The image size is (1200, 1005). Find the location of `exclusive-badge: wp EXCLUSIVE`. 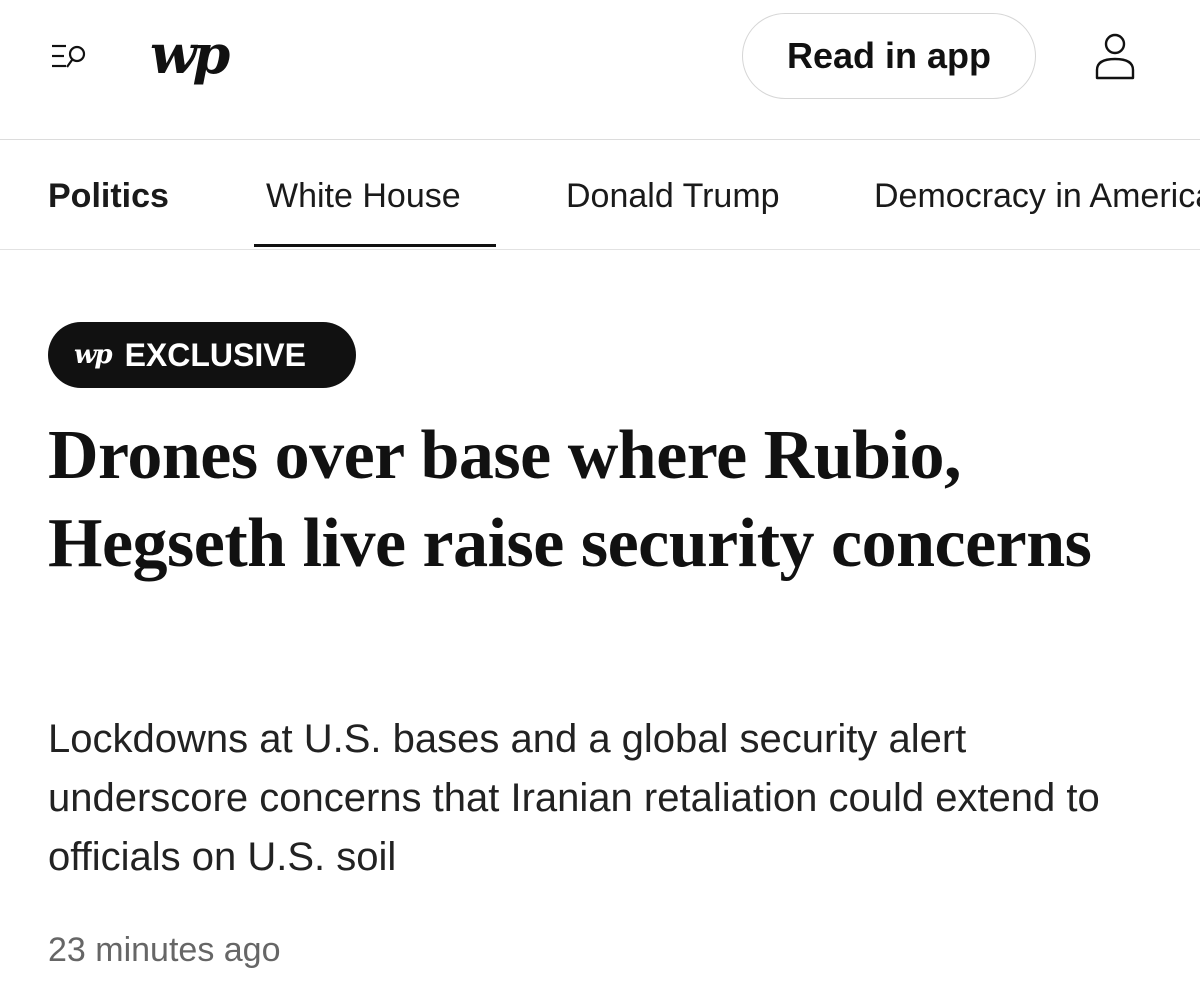

exclusive-badge: wp EXCLUSIVE is located at coordinates (202, 355).